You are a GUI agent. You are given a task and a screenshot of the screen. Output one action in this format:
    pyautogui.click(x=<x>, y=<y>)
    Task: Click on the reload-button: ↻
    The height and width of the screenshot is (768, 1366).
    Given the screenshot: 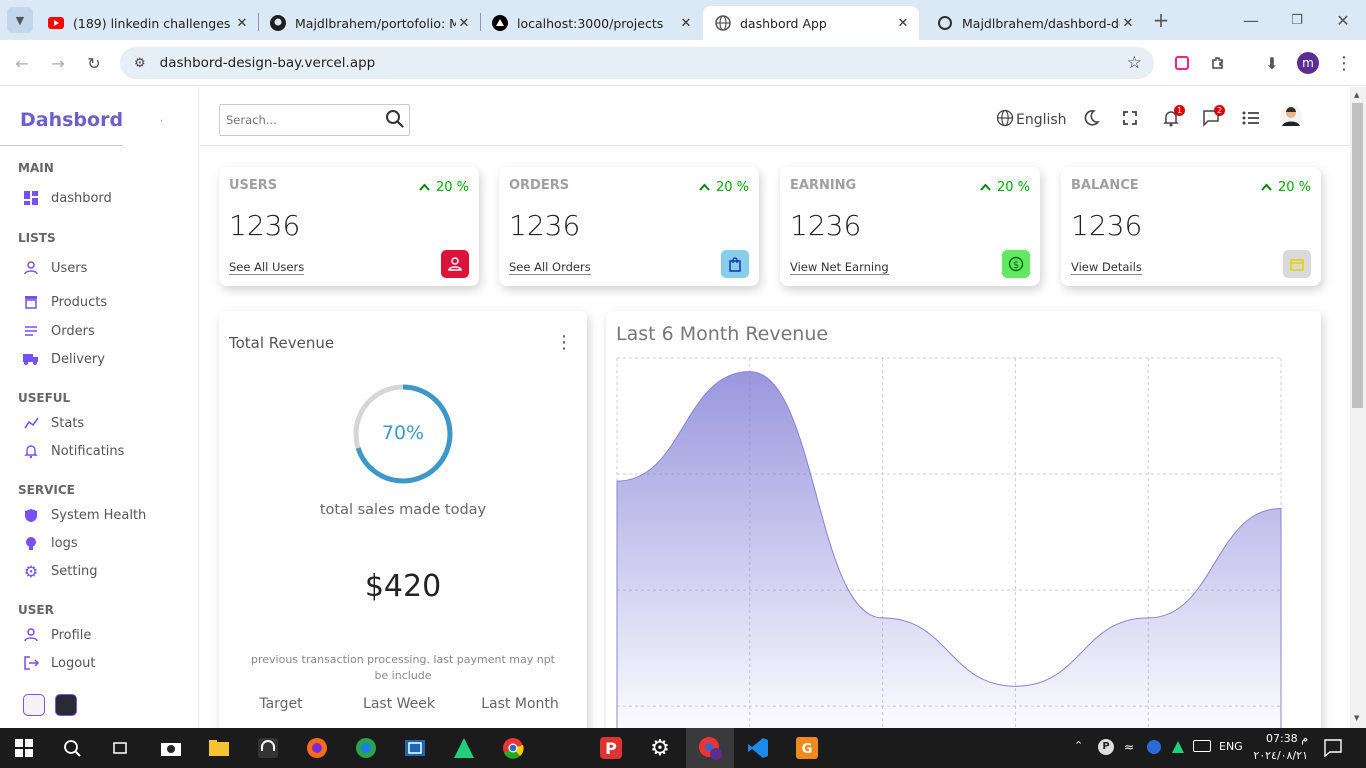 What is the action you would take?
    pyautogui.click(x=94, y=63)
    